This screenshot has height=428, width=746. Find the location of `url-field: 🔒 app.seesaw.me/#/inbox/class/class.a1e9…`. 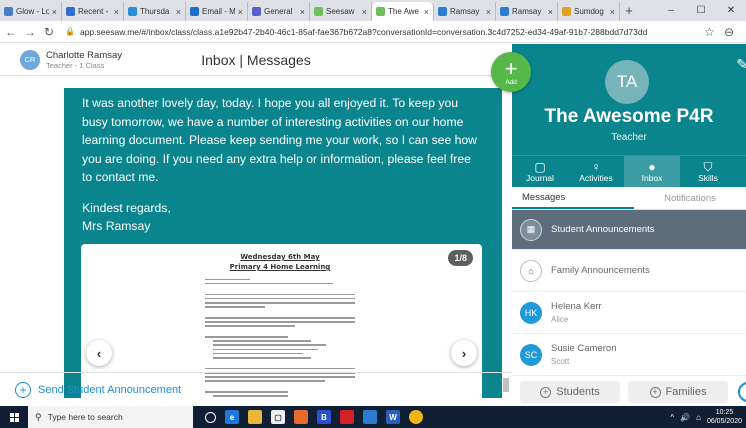

url-field: 🔒 app.seesaw.me/#/inbox/class/class.a1e9… is located at coordinates (384, 31).